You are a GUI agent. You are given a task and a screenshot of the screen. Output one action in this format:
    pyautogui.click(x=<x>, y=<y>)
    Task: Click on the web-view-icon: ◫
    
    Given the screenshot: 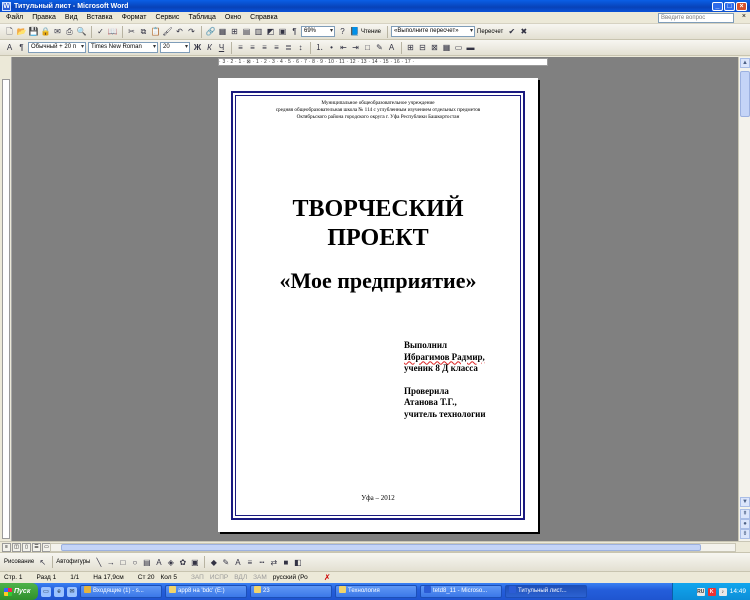 What is the action you would take?
    pyautogui.click(x=16, y=547)
    